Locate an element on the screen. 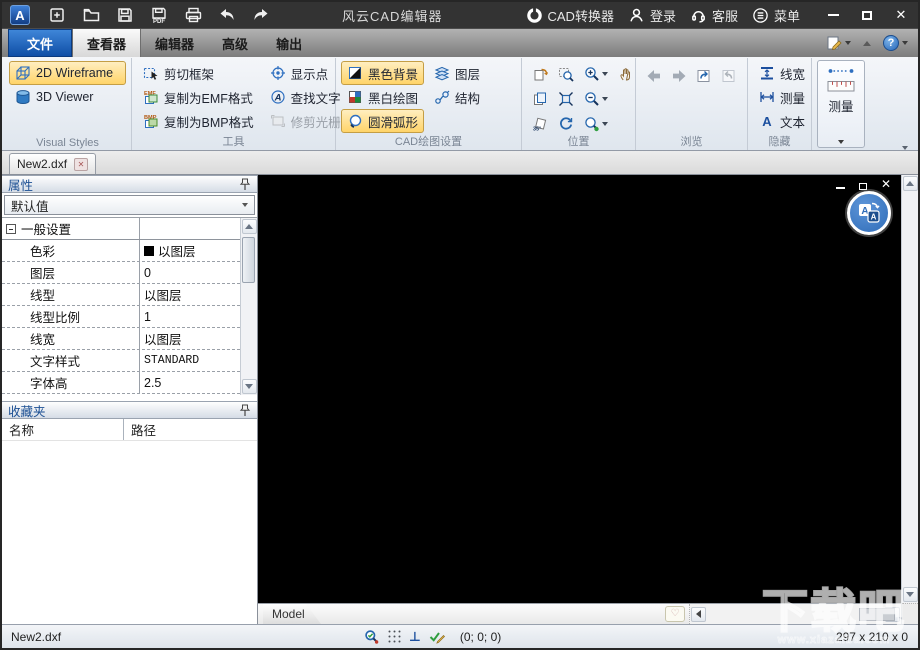 The image size is (920, 650). document-tab-bar: New2.dxf ✕ is located at coordinates (460, 160).